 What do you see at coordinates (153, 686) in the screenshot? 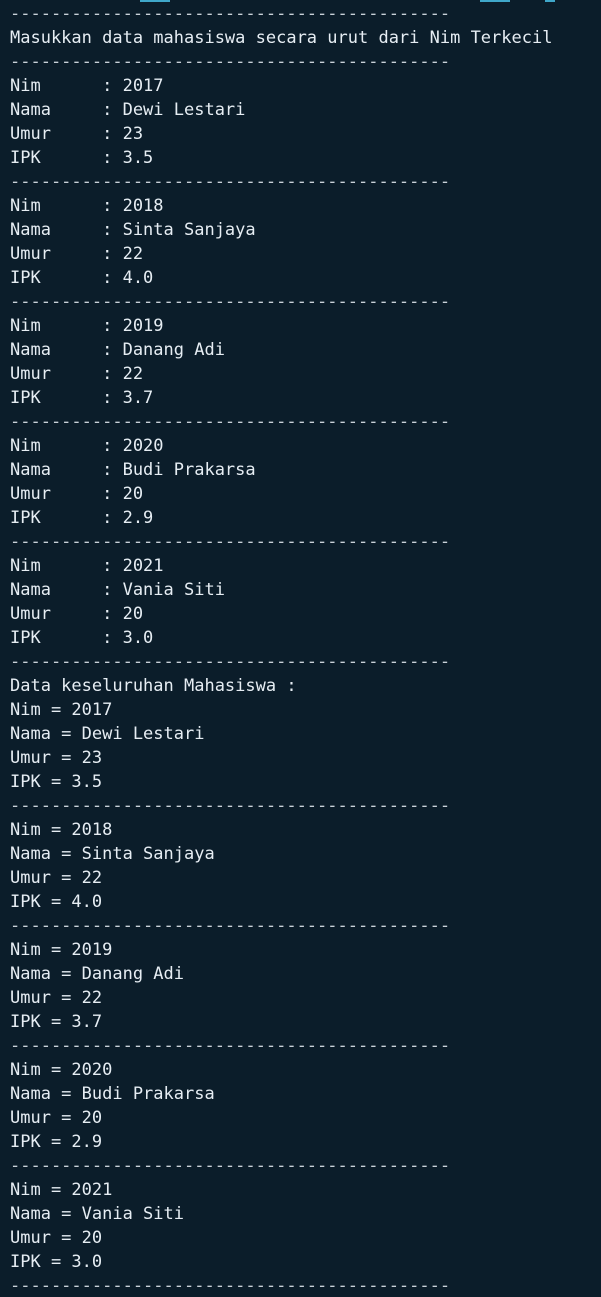
I see `output-line: Data keseluruhan Mahasiswa :` at bounding box center [153, 686].